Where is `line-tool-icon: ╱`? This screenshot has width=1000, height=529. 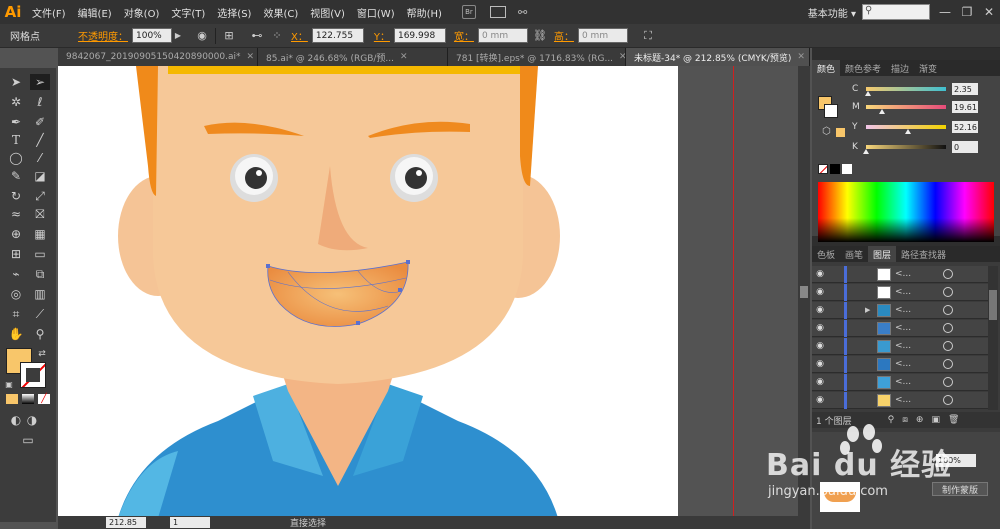 line-tool-icon: ╱ is located at coordinates (40, 140).